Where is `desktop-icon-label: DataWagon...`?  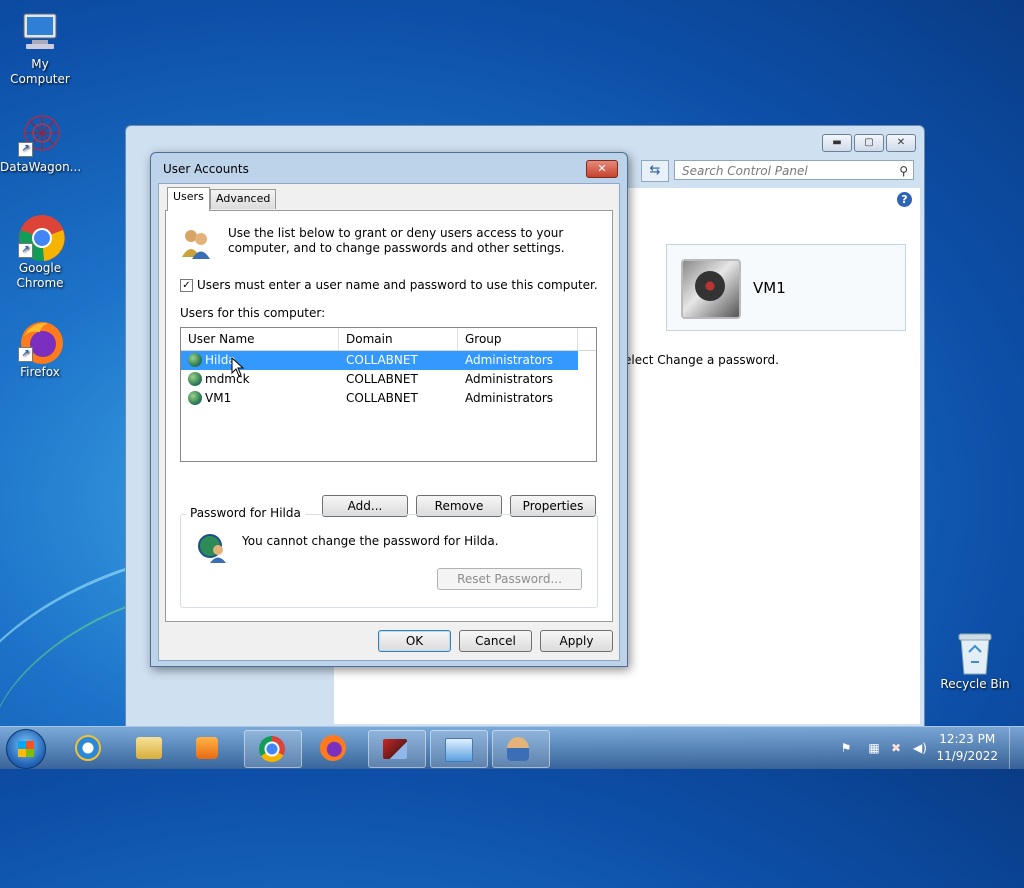 desktop-icon-label: DataWagon... is located at coordinates (41, 167).